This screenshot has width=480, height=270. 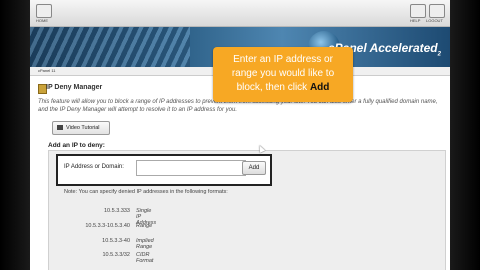 What do you see at coordinates (44, 11) in the screenshot?
I see `home-icon` at bounding box center [44, 11].